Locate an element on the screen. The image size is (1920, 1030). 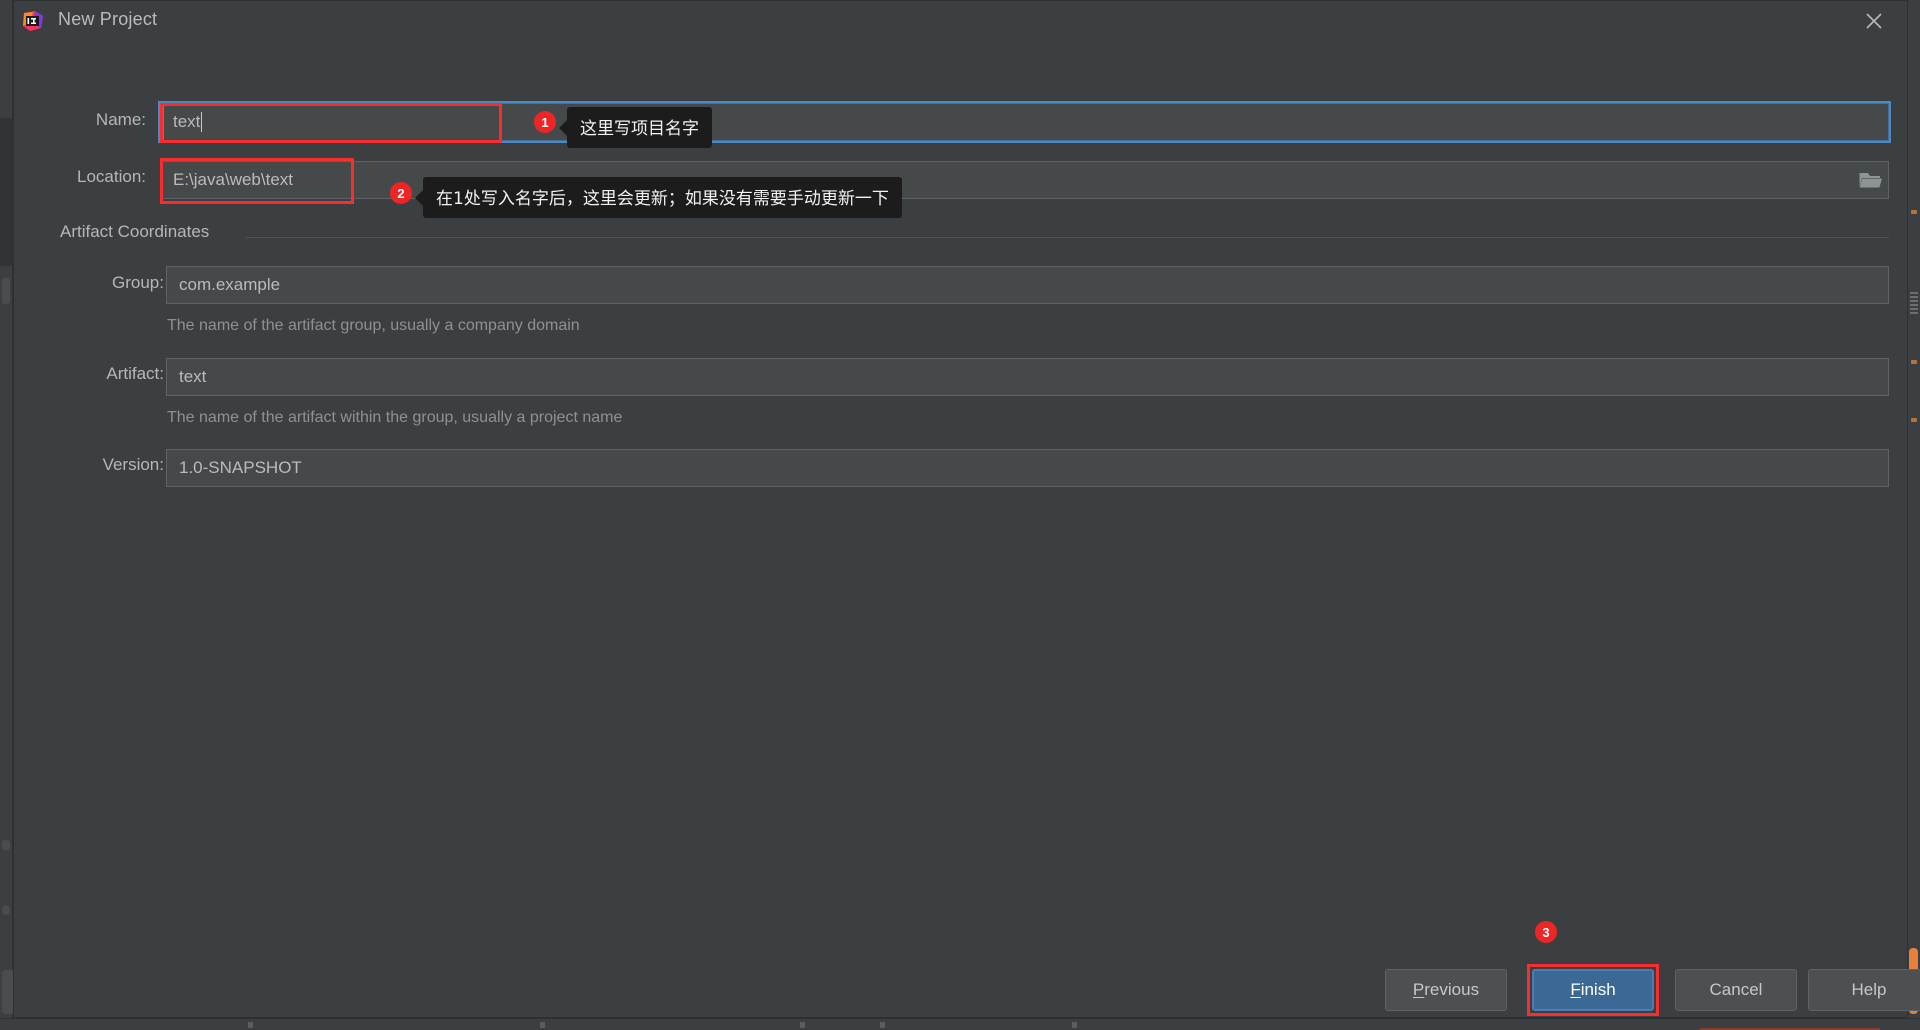
previous-rest: revious is located at coordinates (1452, 989).